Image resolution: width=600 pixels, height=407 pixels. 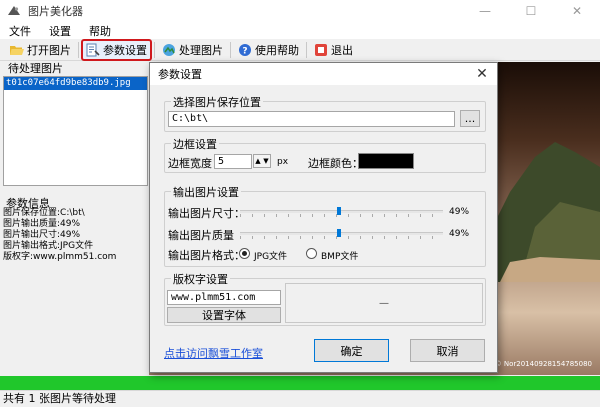 I want to click on window-title: 图片美化器, so click(x=55, y=11).